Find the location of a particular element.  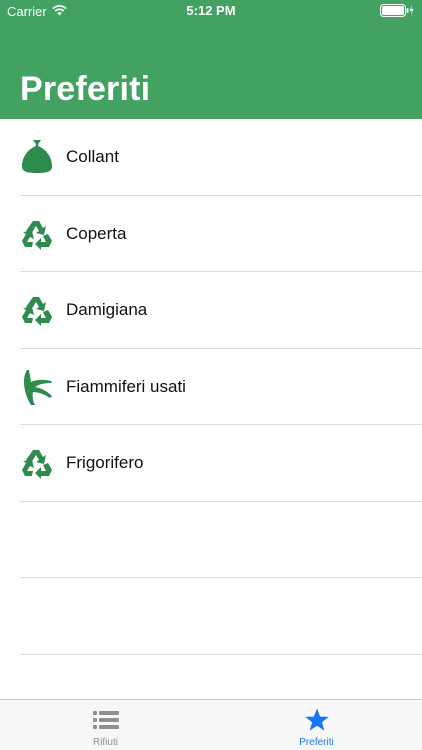

bag-icon is located at coordinates (37, 156).